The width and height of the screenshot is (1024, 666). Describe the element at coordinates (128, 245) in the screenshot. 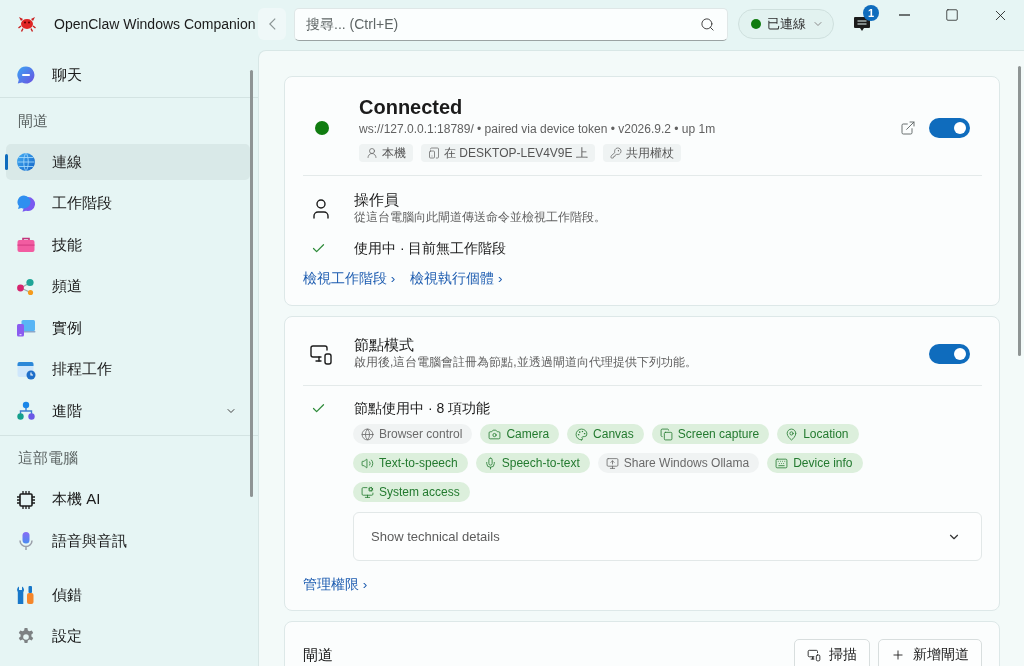

I see `sidebar-item: 技能` at that location.